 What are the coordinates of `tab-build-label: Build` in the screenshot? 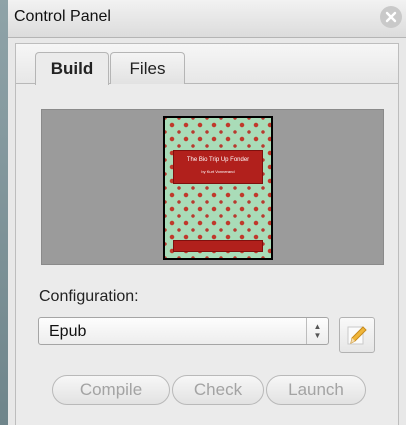 It's located at (72, 68).